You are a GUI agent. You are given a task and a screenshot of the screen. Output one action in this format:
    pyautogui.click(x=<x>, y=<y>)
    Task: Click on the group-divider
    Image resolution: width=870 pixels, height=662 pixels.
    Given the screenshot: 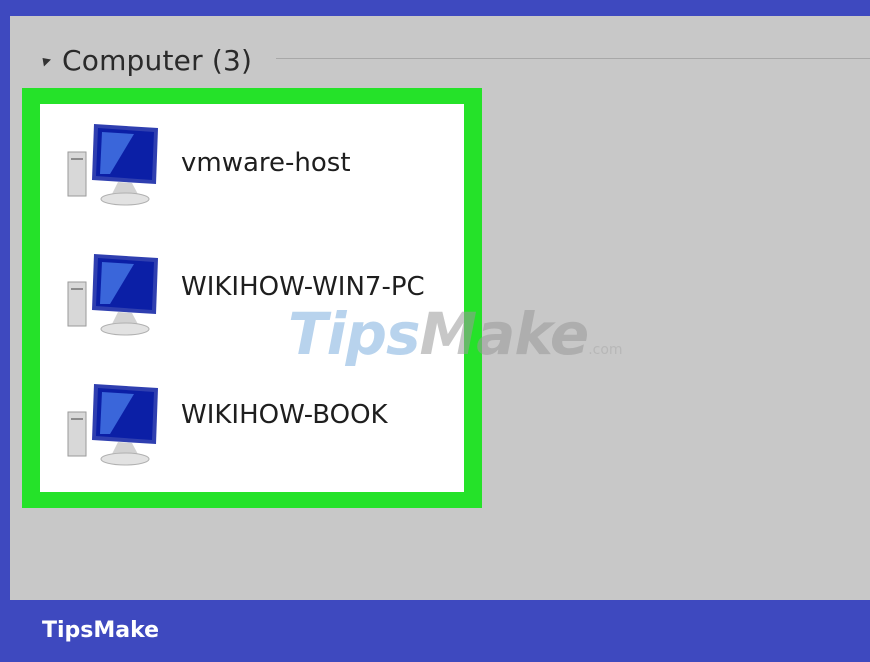 What is the action you would take?
    pyautogui.click(x=573, y=58)
    